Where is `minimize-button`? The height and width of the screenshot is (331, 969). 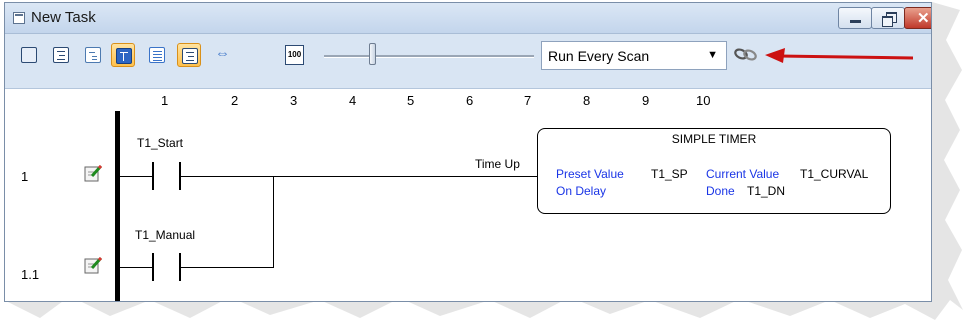 minimize-button is located at coordinates (855, 18).